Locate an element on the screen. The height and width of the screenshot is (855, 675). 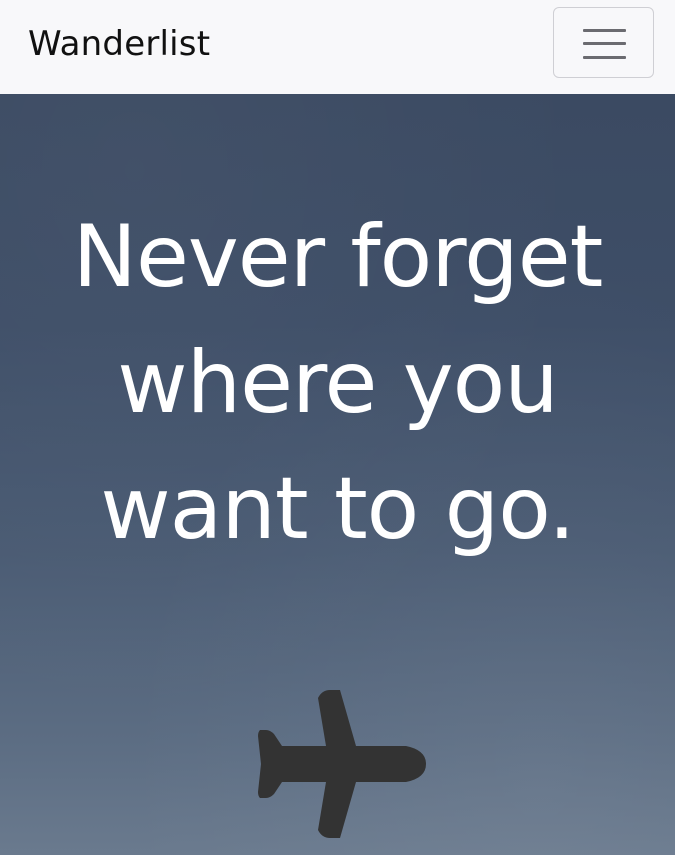
headline-line: where you is located at coordinates (337, 383).